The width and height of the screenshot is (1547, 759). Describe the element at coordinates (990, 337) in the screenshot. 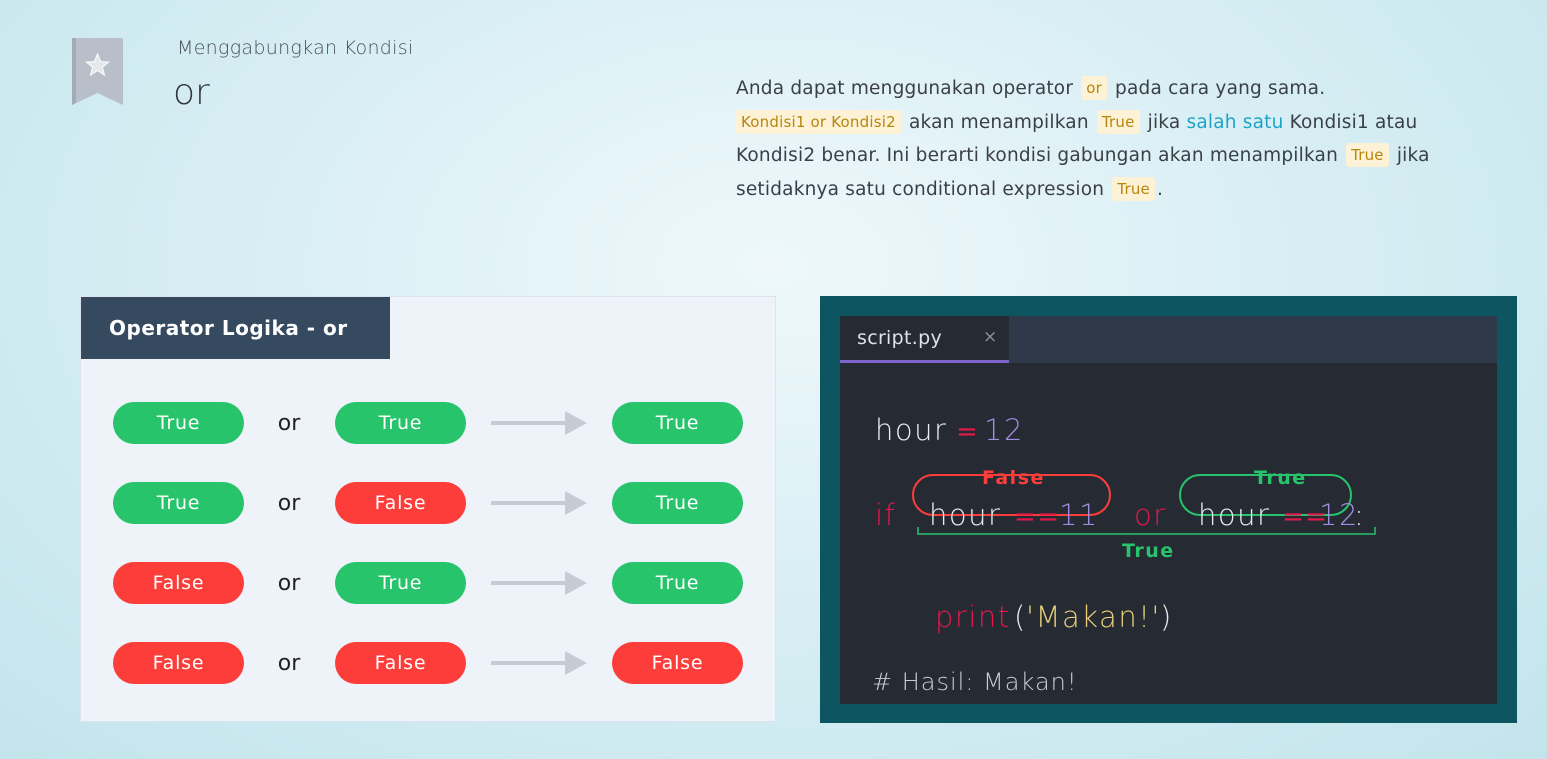

I see `close-icon: ×` at that location.